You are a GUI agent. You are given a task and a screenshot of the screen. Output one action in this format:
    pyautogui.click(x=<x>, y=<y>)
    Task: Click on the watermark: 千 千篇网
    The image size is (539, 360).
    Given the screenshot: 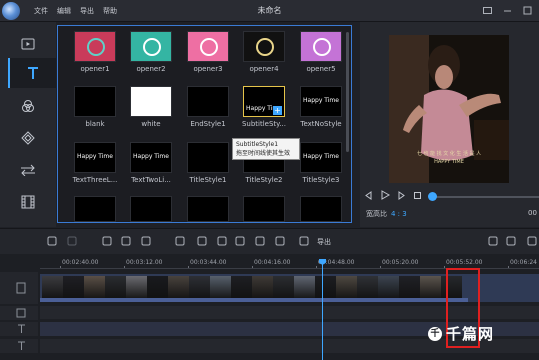 What is the action you would take?
    pyautogui.click(x=461, y=333)
    